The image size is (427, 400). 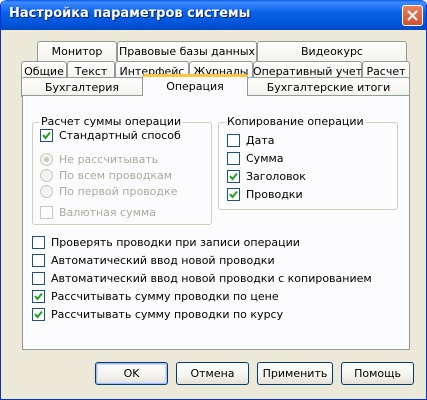 What do you see at coordinates (250, 140) in the screenshot?
I see `copy-date-checkbox: Дата` at bounding box center [250, 140].